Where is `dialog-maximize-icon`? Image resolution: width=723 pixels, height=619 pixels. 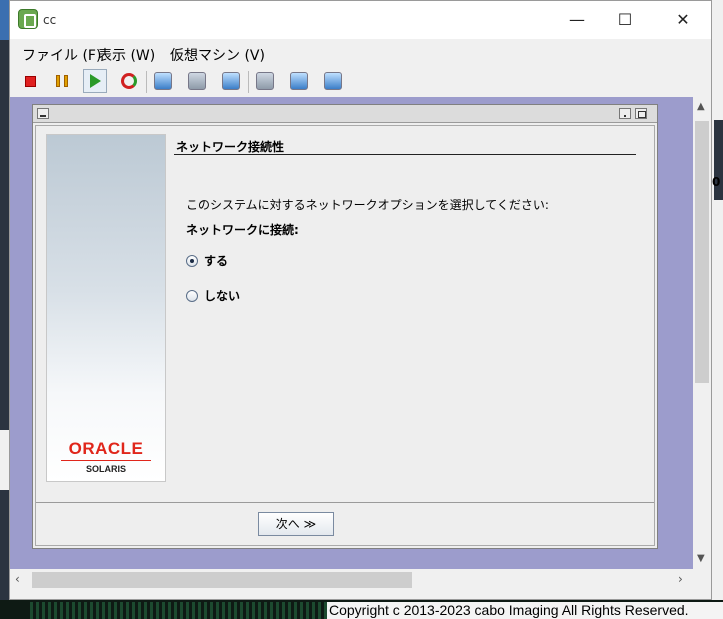
dialog-maximize-icon is located at coordinates (641, 113).